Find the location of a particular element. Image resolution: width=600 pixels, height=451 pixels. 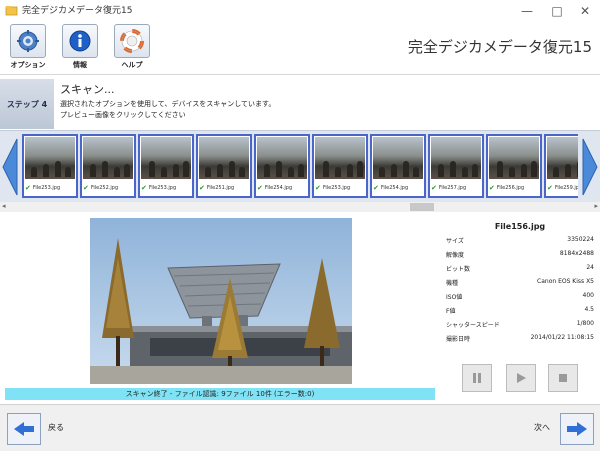

window-title: 完全デジカメデータ復元15 is located at coordinates (77, 11).